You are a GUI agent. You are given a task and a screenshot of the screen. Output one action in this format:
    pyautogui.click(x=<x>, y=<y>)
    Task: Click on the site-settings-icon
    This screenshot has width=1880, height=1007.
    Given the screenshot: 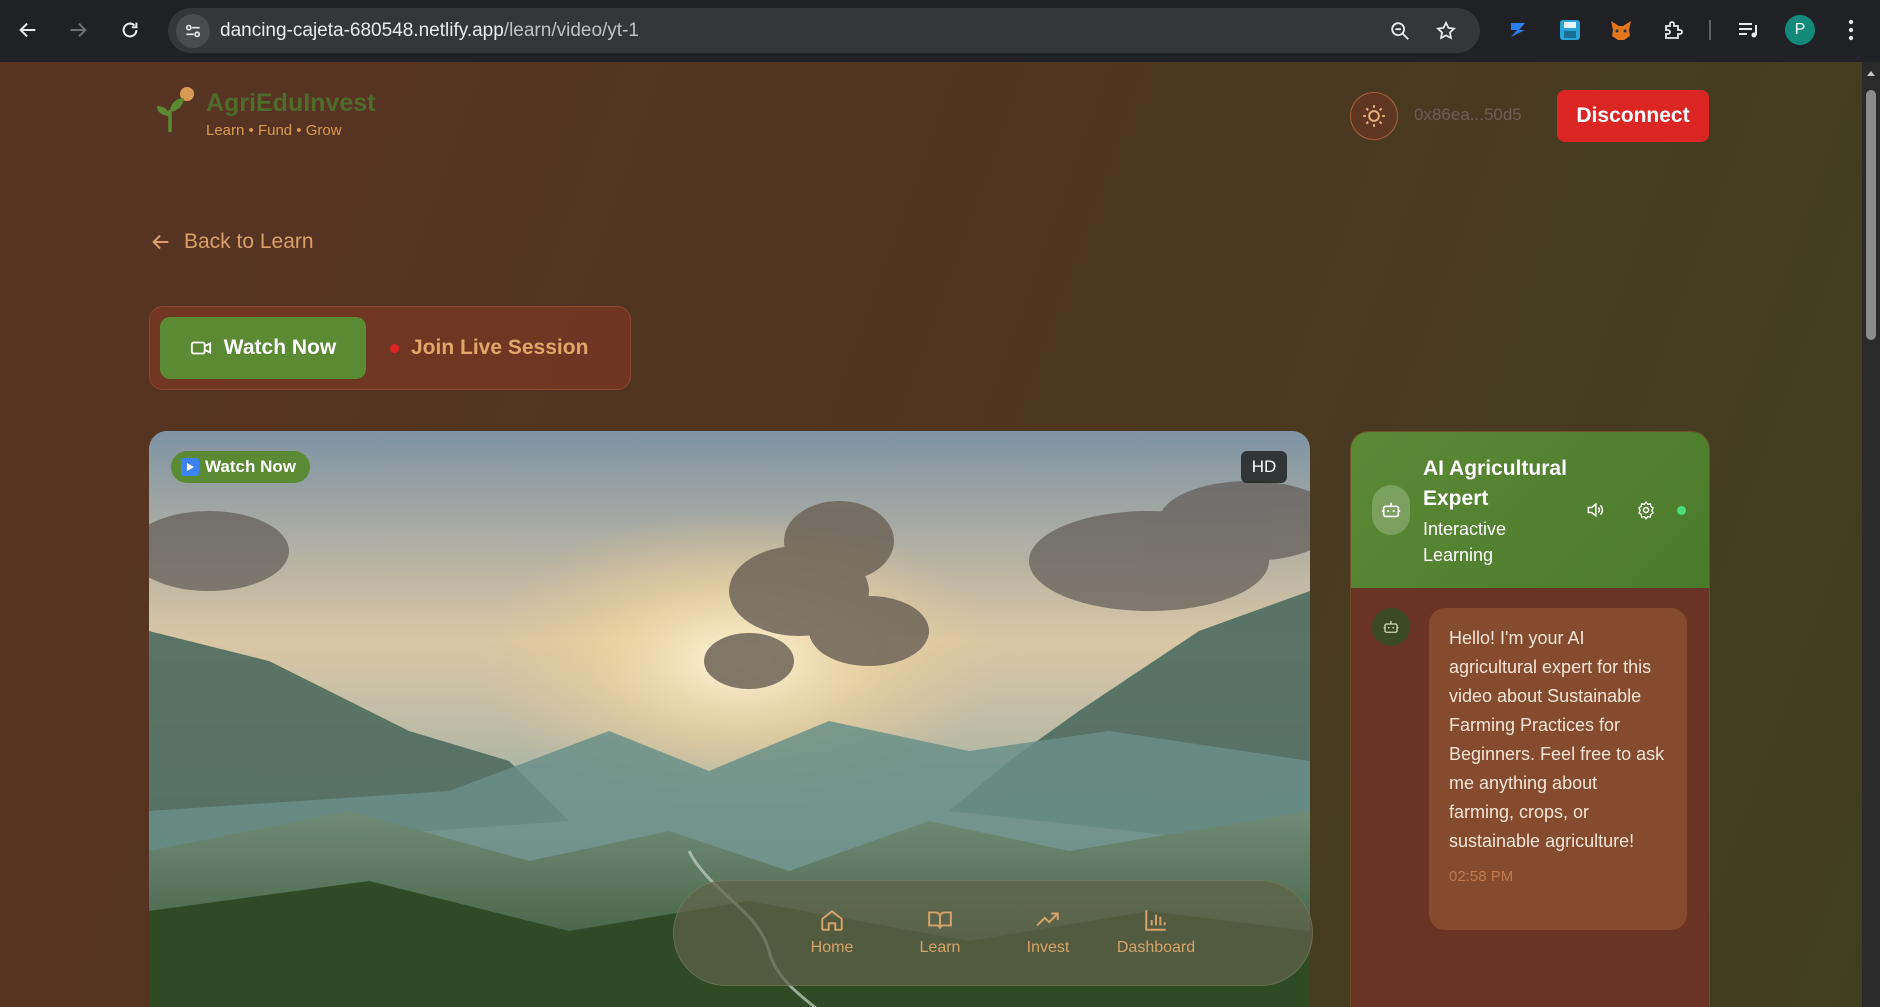 What is the action you would take?
    pyautogui.click(x=193, y=31)
    